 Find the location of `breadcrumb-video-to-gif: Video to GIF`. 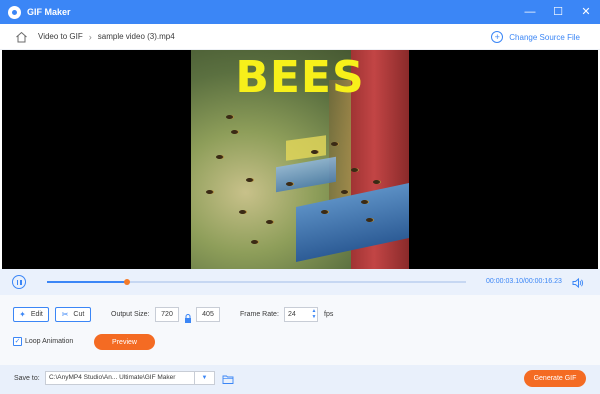

breadcrumb-video-to-gif: Video to GIF is located at coordinates (60, 36).